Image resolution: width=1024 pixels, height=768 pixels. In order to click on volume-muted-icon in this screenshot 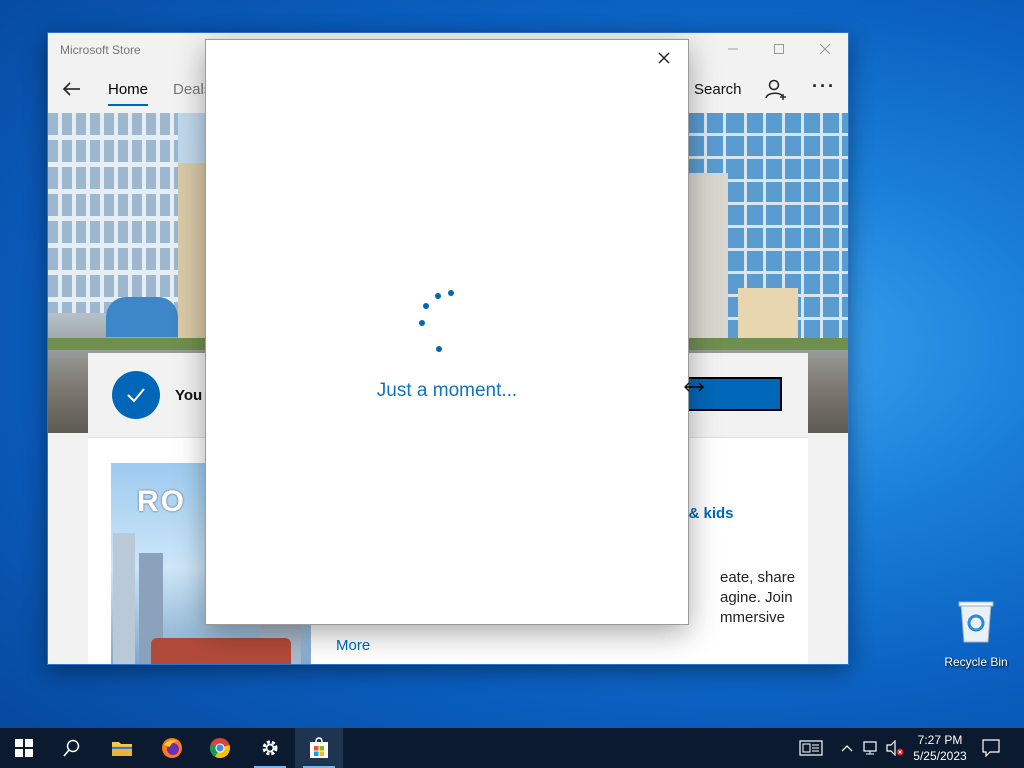, I will do `click(895, 748)`.